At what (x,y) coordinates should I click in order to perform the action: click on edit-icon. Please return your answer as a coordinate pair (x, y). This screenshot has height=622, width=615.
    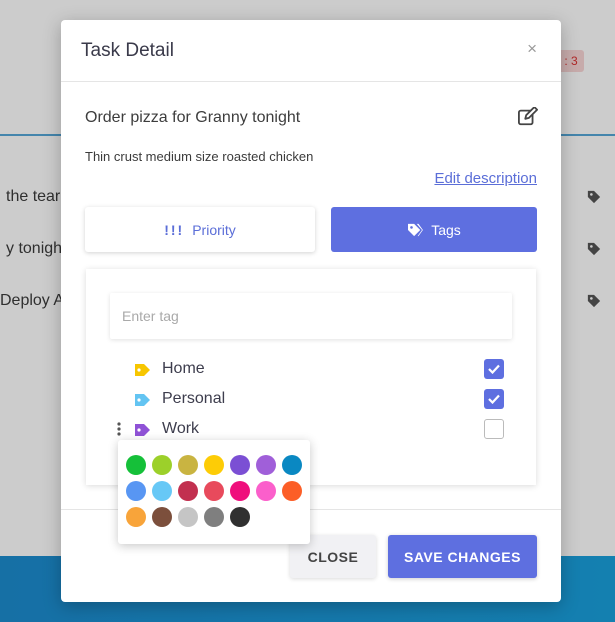
    Looking at the image, I should click on (528, 117).